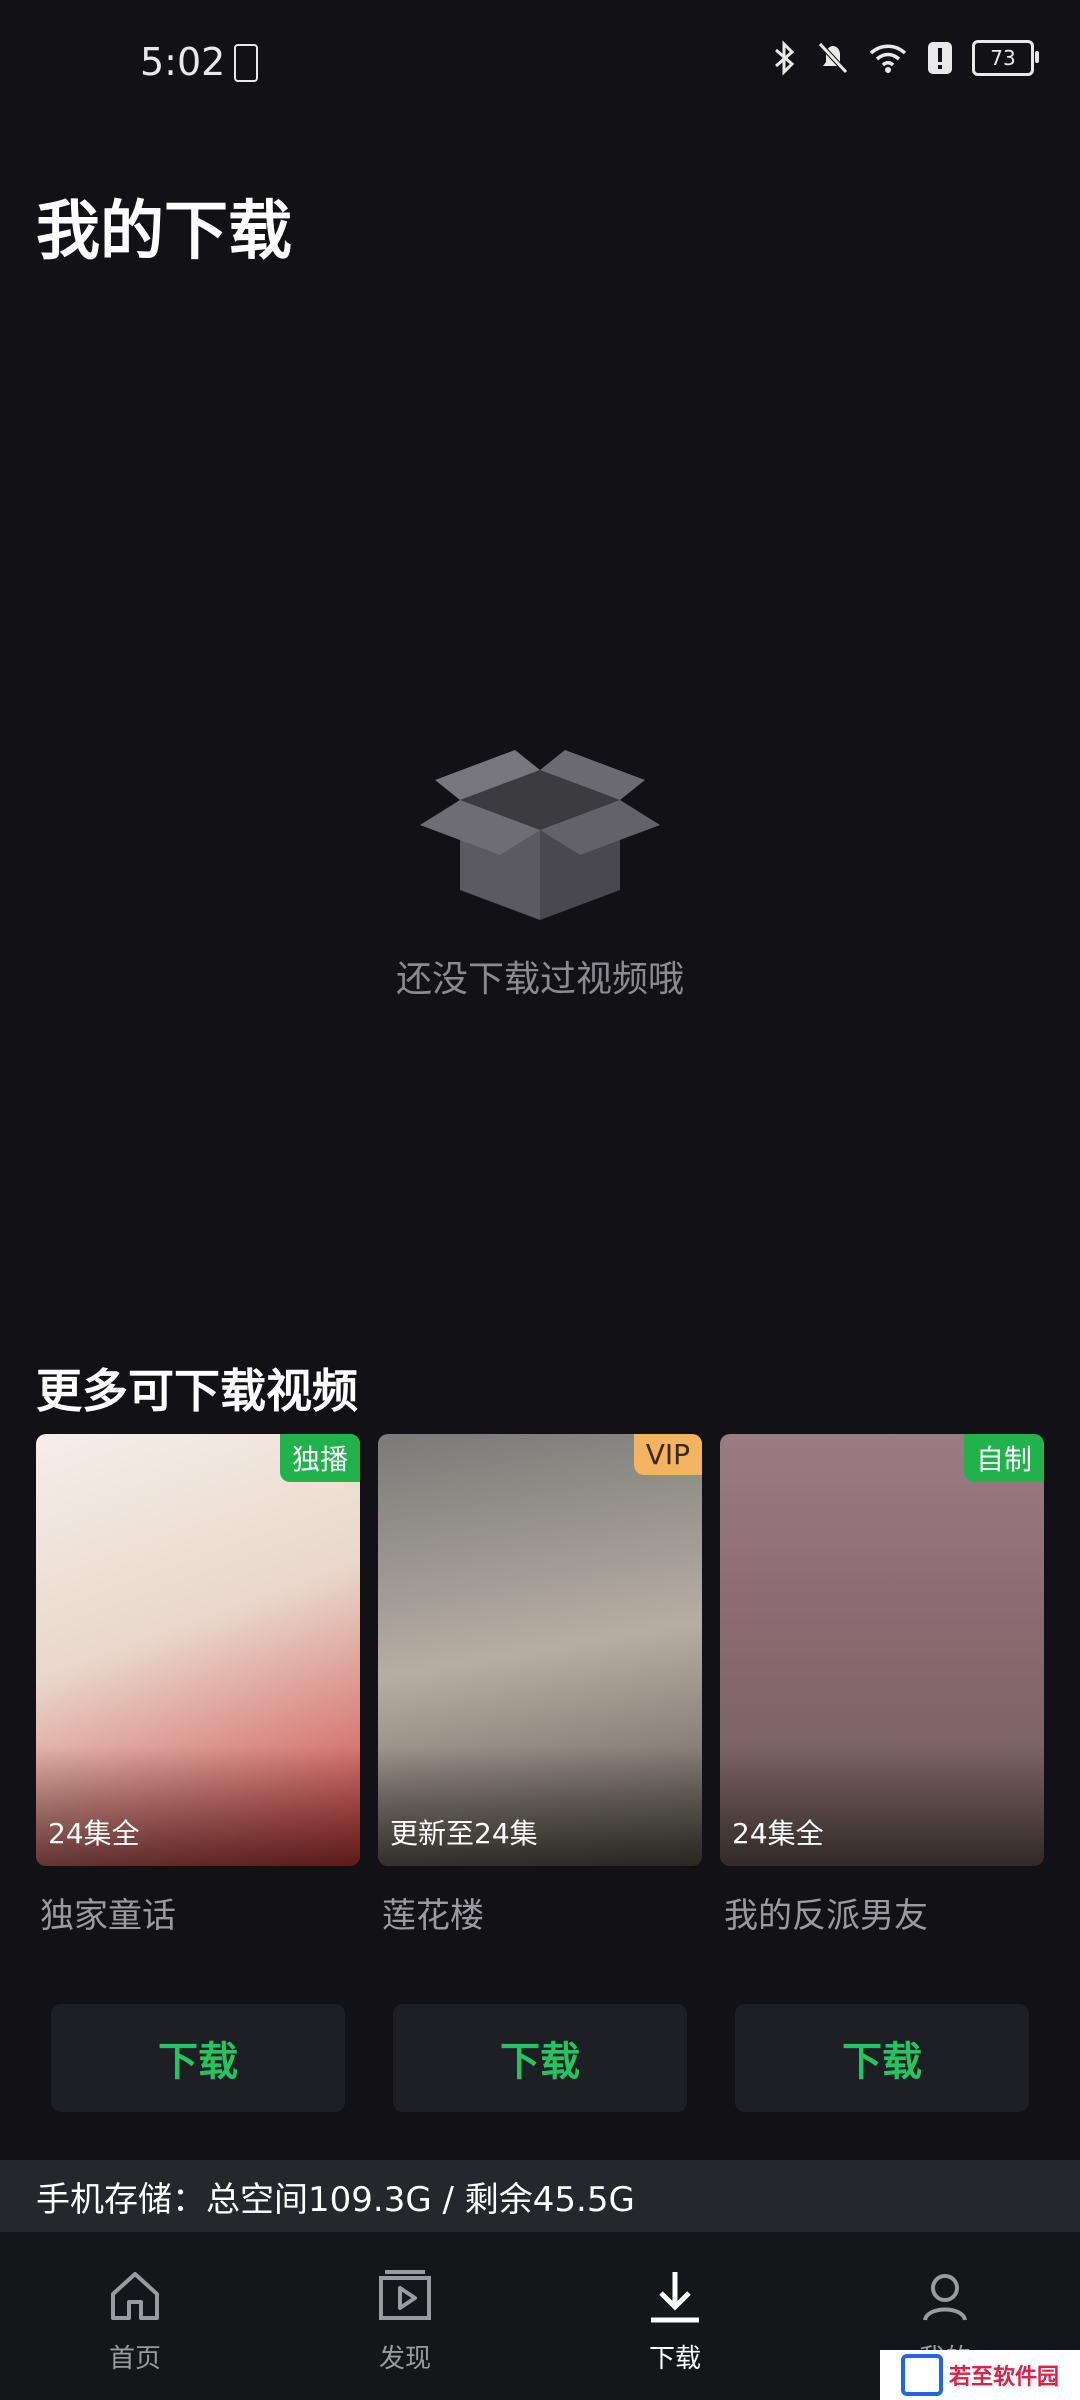 This screenshot has height=2400, width=1080. Describe the element at coordinates (540, 1912) in the screenshot. I see `video-title: 莲花楼` at that location.